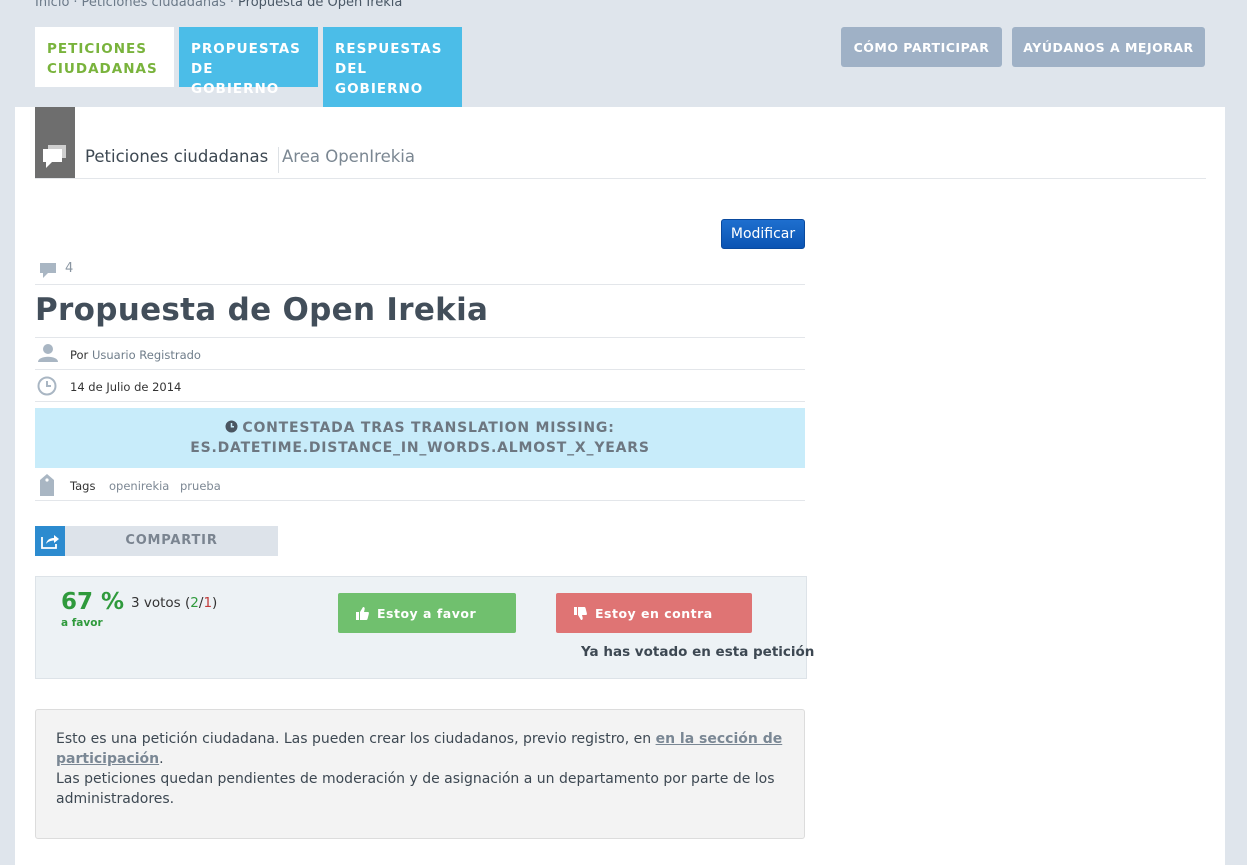 This screenshot has width=1247, height=865. Describe the element at coordinates (55, 142) in the screenshot. I see `section-icon-box` at that location.